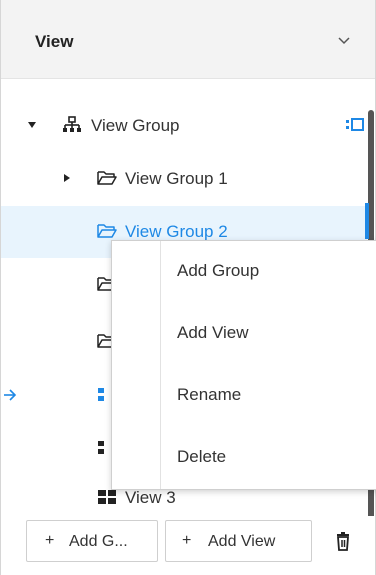 This screenshot has height=575, width=376. Describe the element at coordinates (184, 126) in the screenshot. I see `tree-row-root: View Group` at that location.